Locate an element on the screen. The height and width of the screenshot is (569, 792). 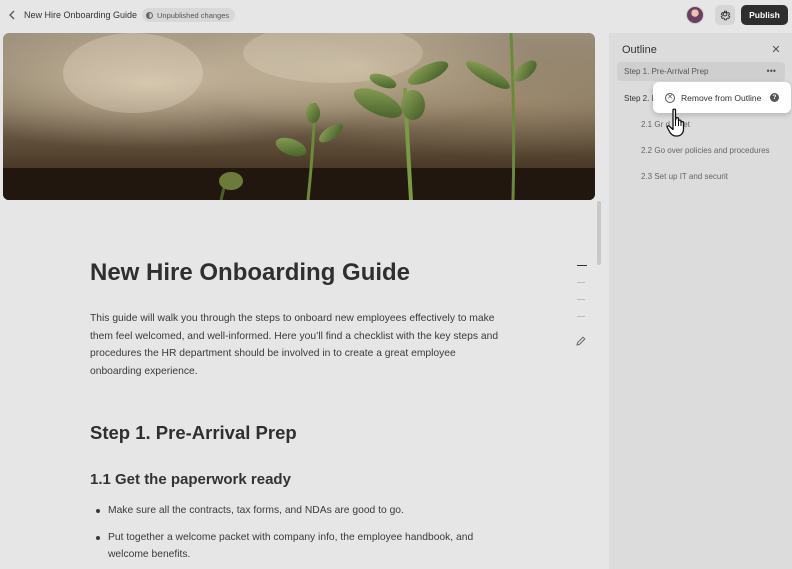
remove-from-outline-menu-item: ✕ Remove from Outline ? is located at coordinates (722, 97).